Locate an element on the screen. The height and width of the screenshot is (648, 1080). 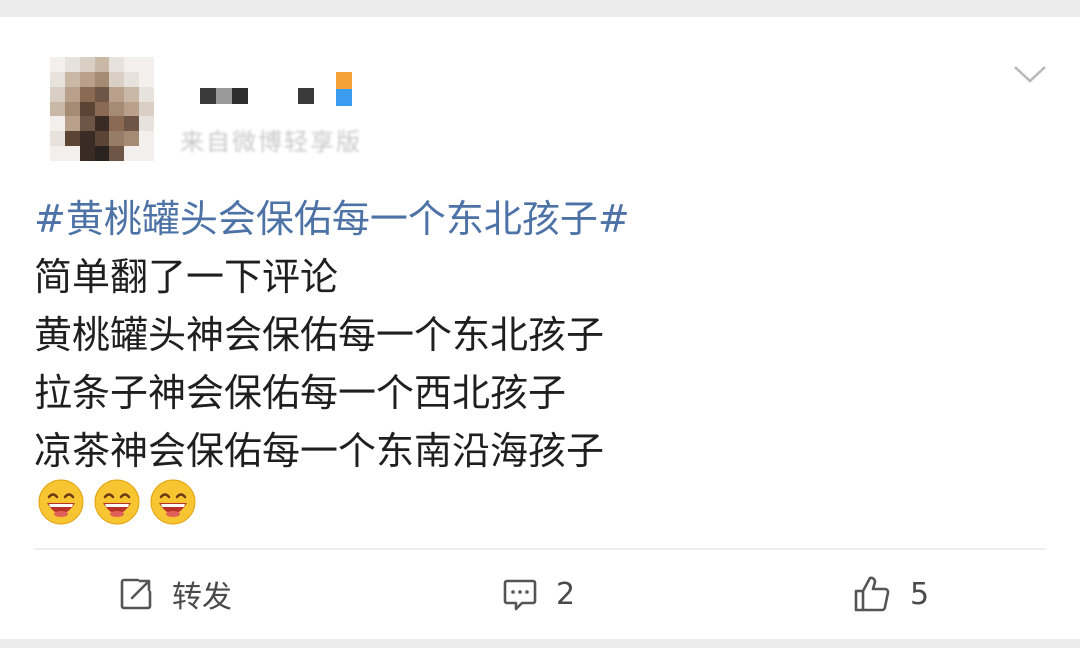
thumbs-up-icon is located at coordinates (872, 594).